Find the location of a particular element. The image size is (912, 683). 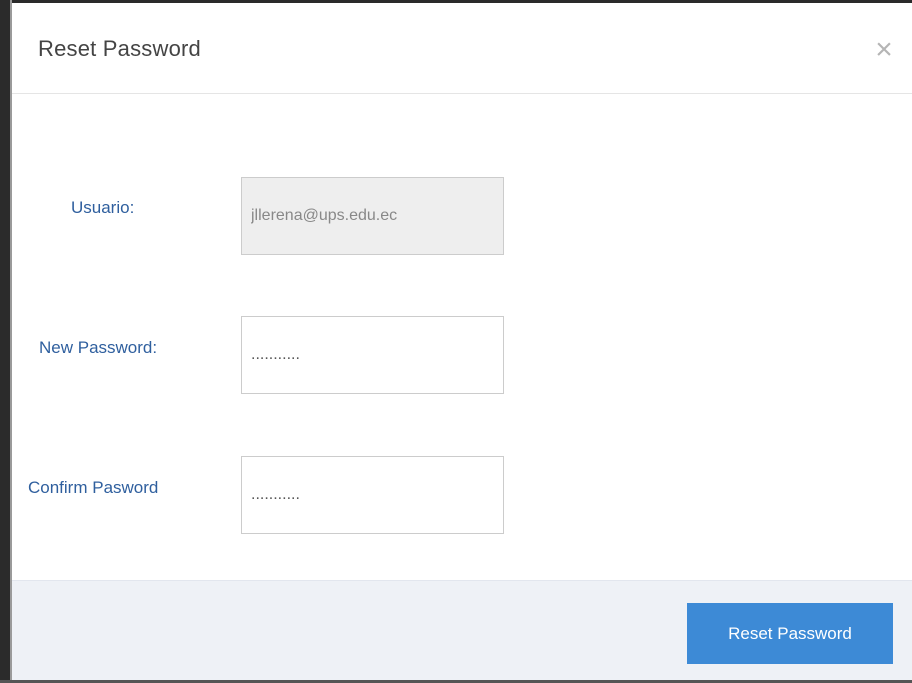

usuario-label: Usuario: is located at coordinates (103, 207).